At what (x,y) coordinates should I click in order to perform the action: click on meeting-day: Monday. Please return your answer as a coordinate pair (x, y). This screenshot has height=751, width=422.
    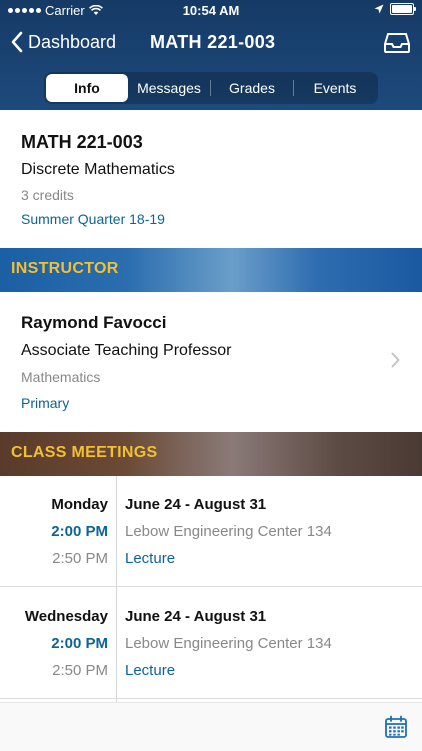
    Looking at the image, I should click on (79, 504).